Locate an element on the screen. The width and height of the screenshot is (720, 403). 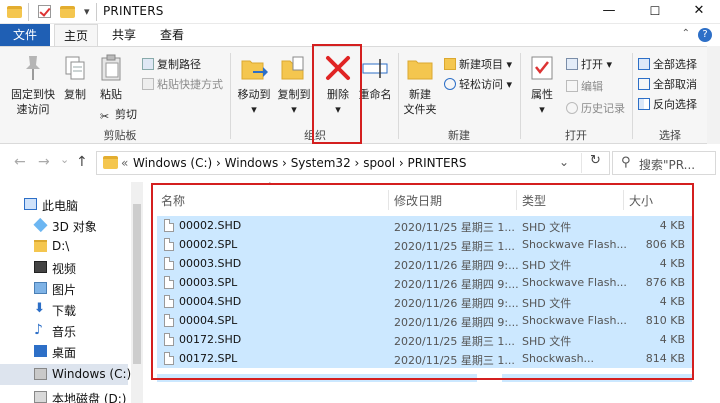
move-to-button: 移动到 ▾ is located at coordinates (254, 85).